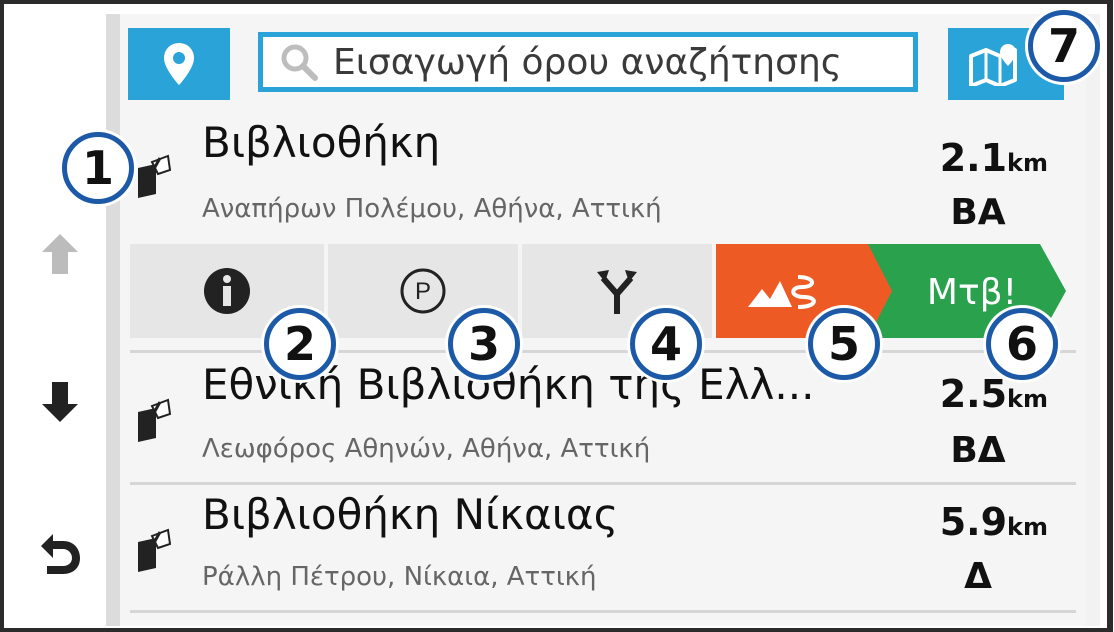 The height and width of the screenshot is (632, 1114). I want to click on scroll-up-button, so click(60, 254).